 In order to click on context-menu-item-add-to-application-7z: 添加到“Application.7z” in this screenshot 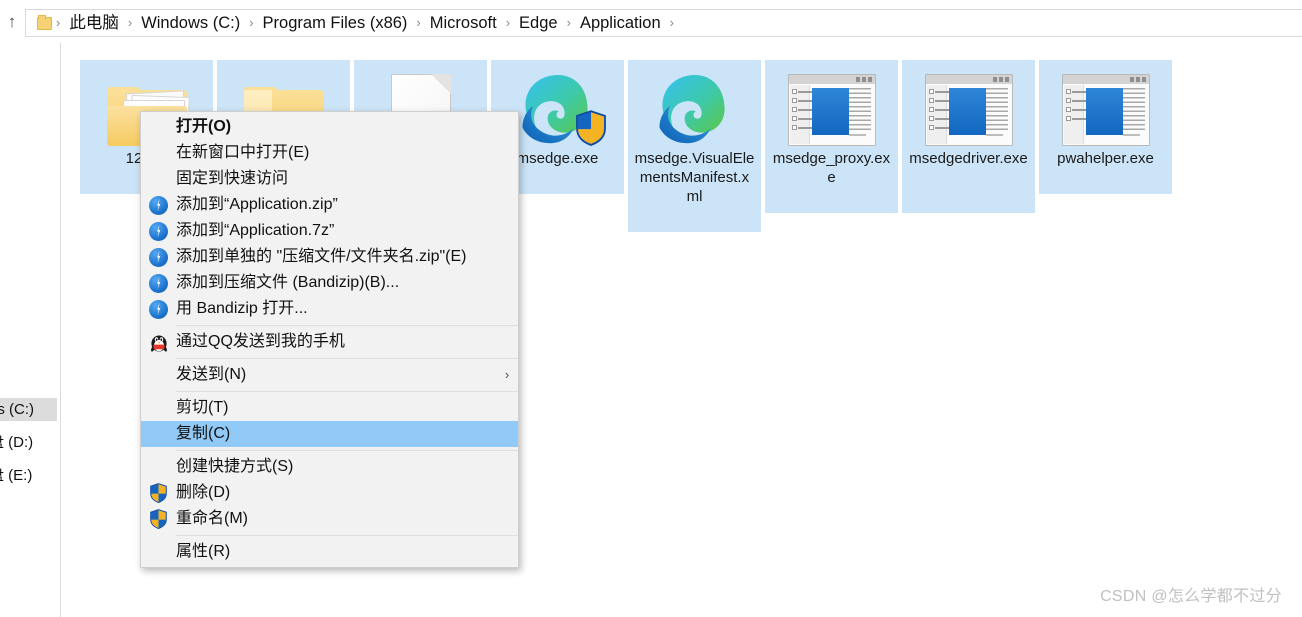, I will do `click(329, 231)`.